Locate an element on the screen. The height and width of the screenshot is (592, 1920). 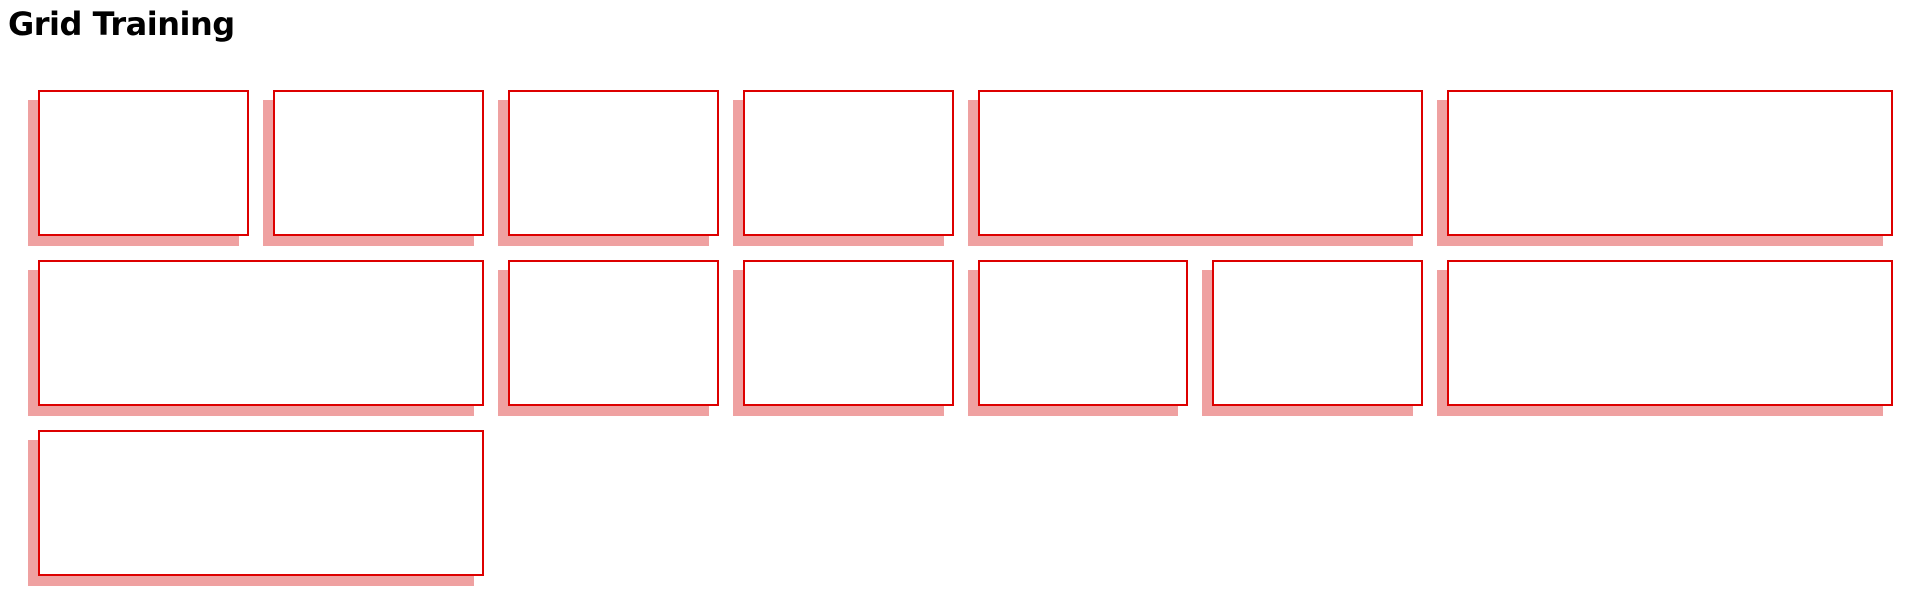
grid-cell-r2-c3 is located at coordinates (613, 333).